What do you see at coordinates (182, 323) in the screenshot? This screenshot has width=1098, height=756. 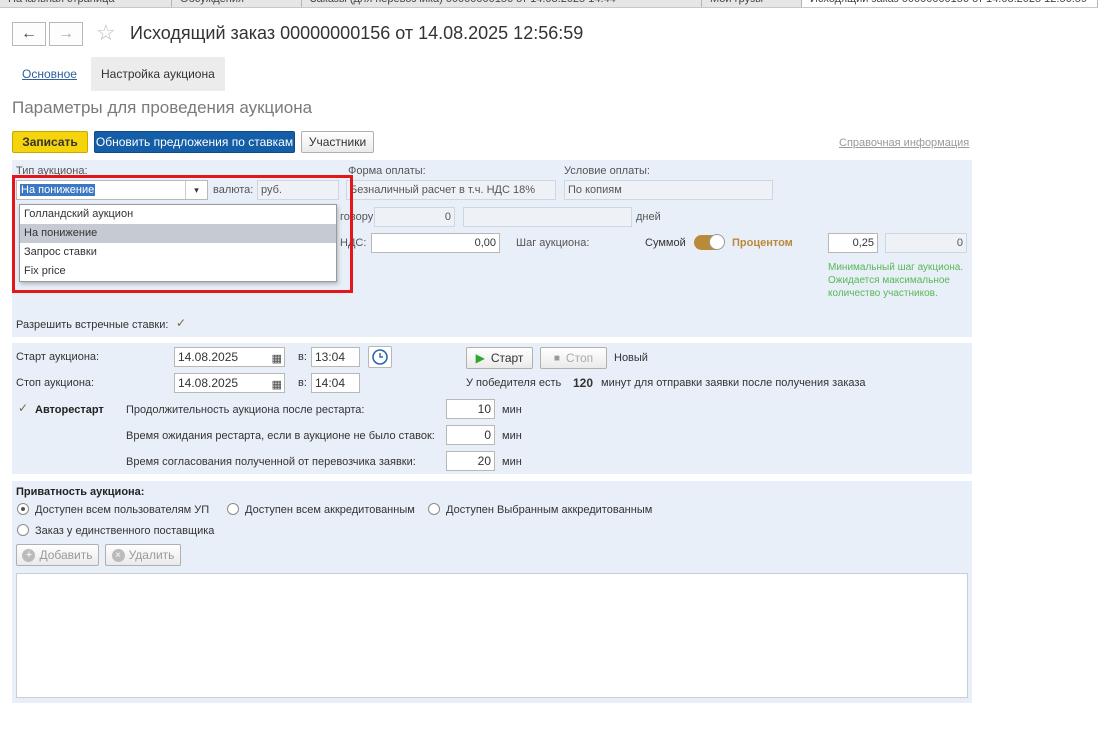 I see `counter-bids-checkbox: ✓` at bounding box center [182, 323].